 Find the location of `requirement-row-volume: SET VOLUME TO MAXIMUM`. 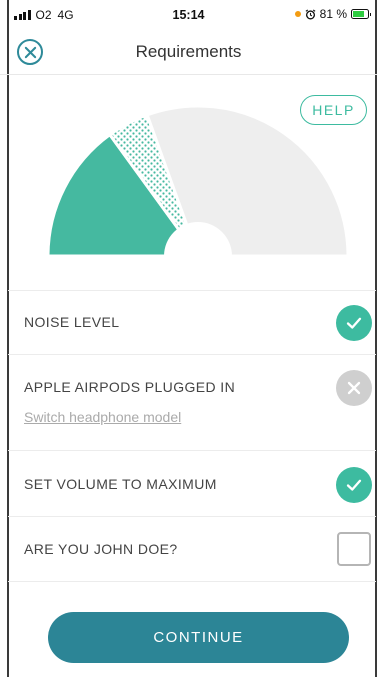

requirement-row-volume: SET VOLUME TO MAXIMUM is located at coordinates (192, 483).